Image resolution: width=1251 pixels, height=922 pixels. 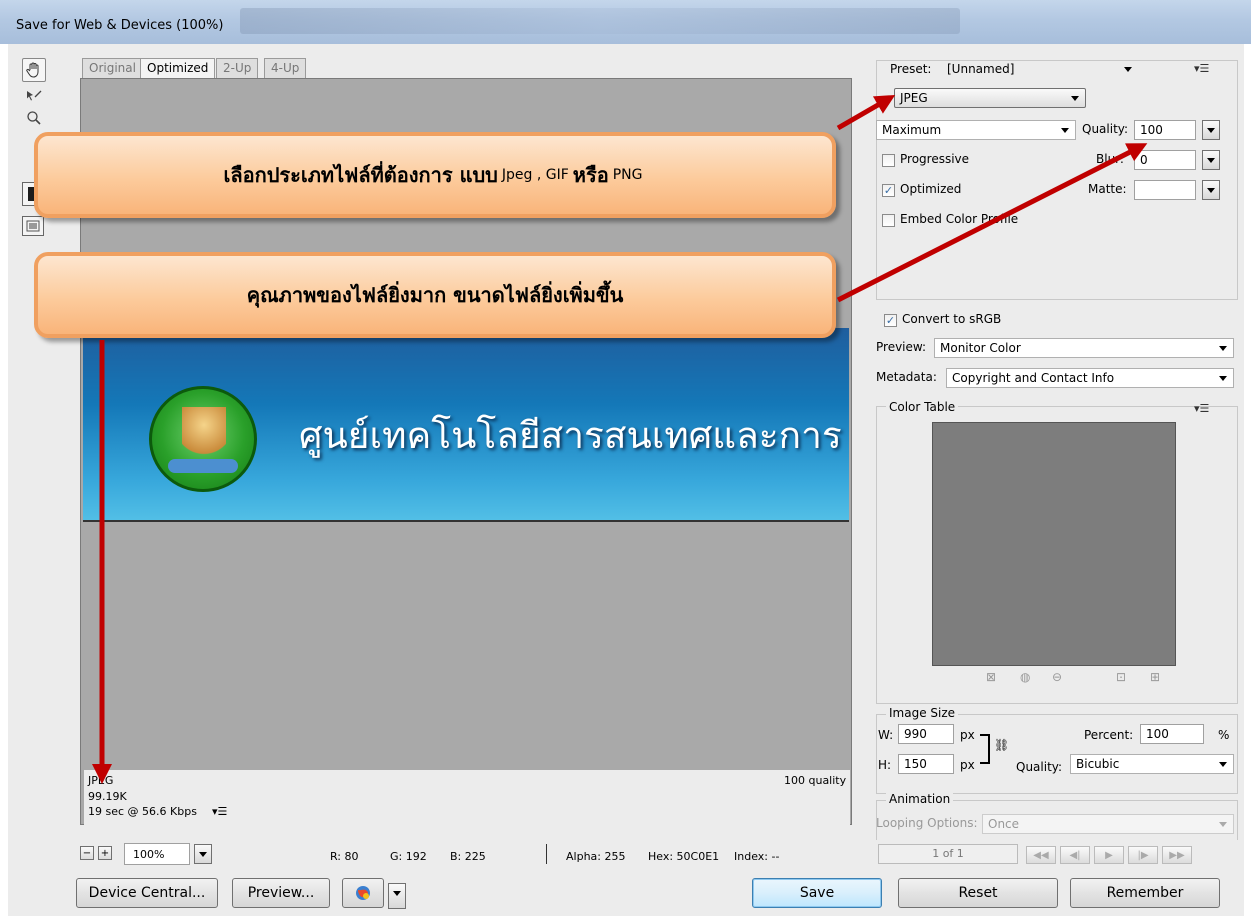 I want to click on quality-slider-dropdown, so click(x=1211, y=130).